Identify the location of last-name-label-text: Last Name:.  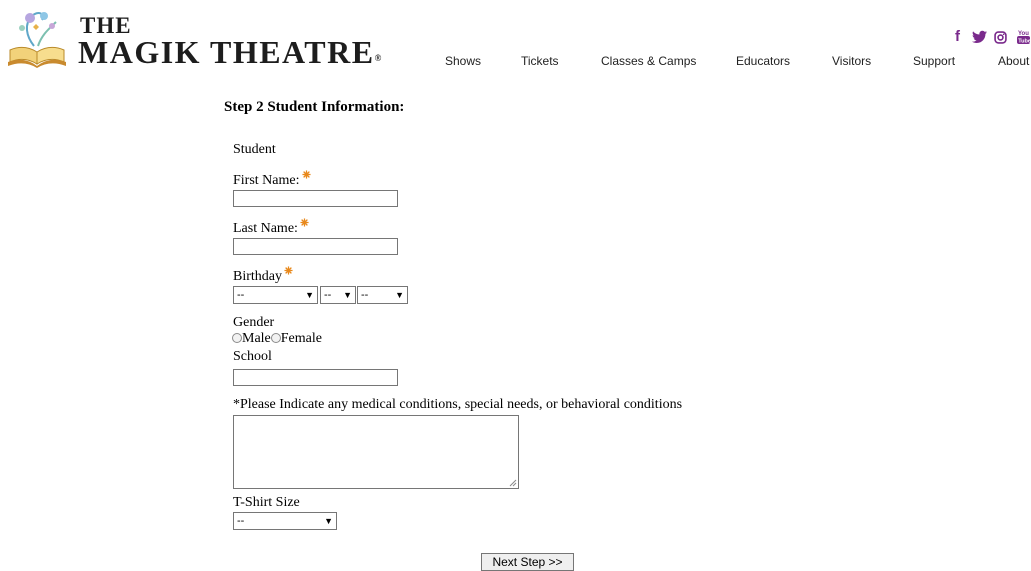
(265, 228).